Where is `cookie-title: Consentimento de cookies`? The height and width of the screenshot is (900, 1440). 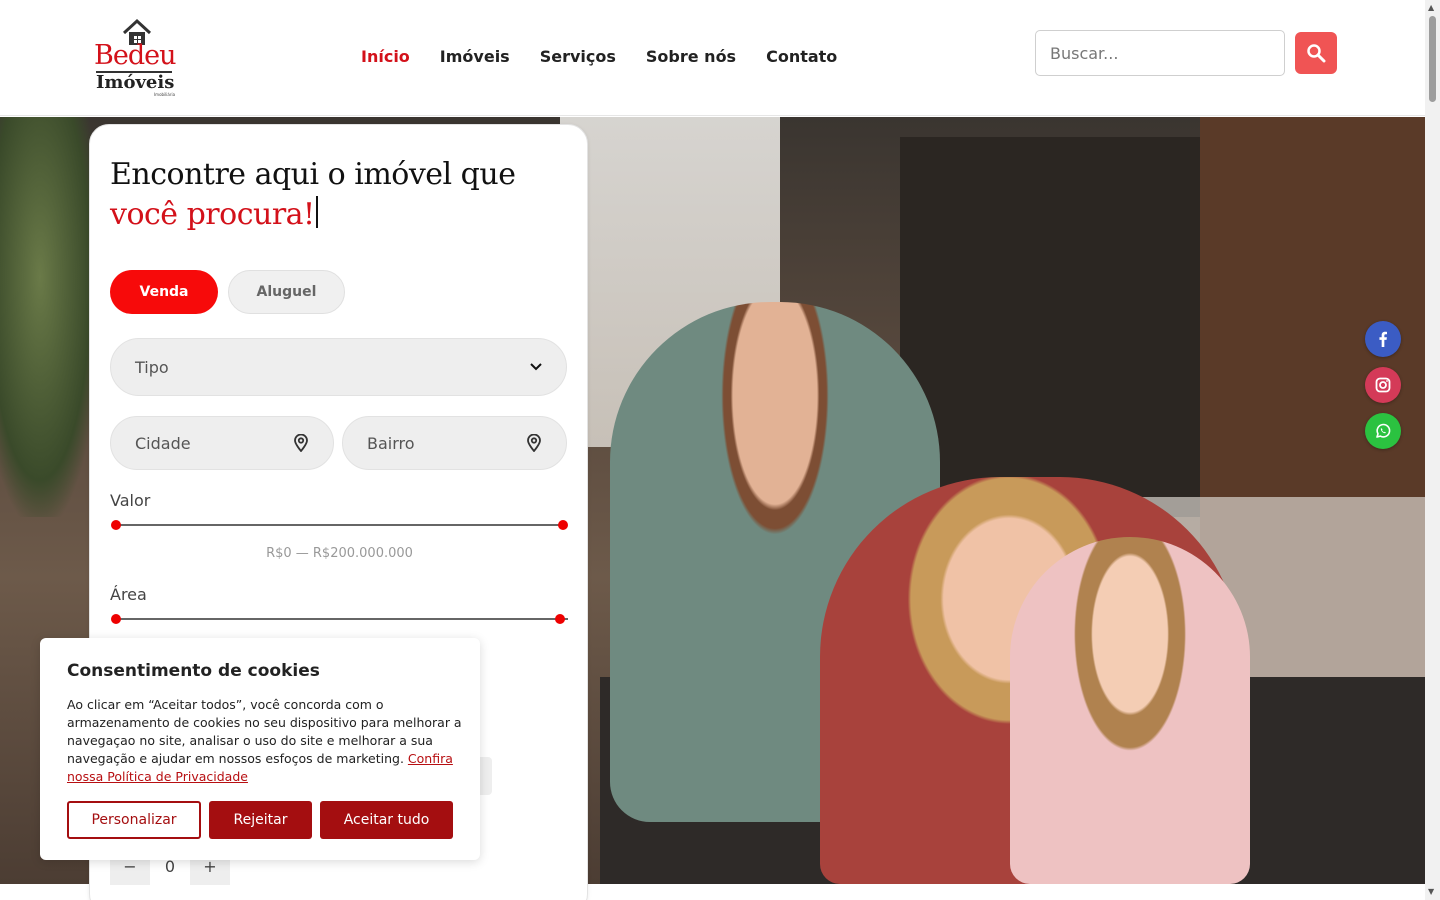
cookie-title: Consentimento de cookies is located at coordinates (193, 671).